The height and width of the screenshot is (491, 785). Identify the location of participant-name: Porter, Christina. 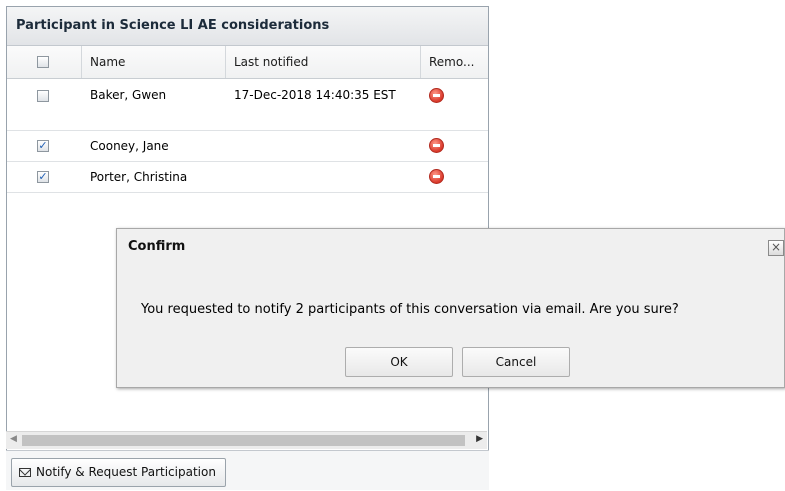
(139, 177).